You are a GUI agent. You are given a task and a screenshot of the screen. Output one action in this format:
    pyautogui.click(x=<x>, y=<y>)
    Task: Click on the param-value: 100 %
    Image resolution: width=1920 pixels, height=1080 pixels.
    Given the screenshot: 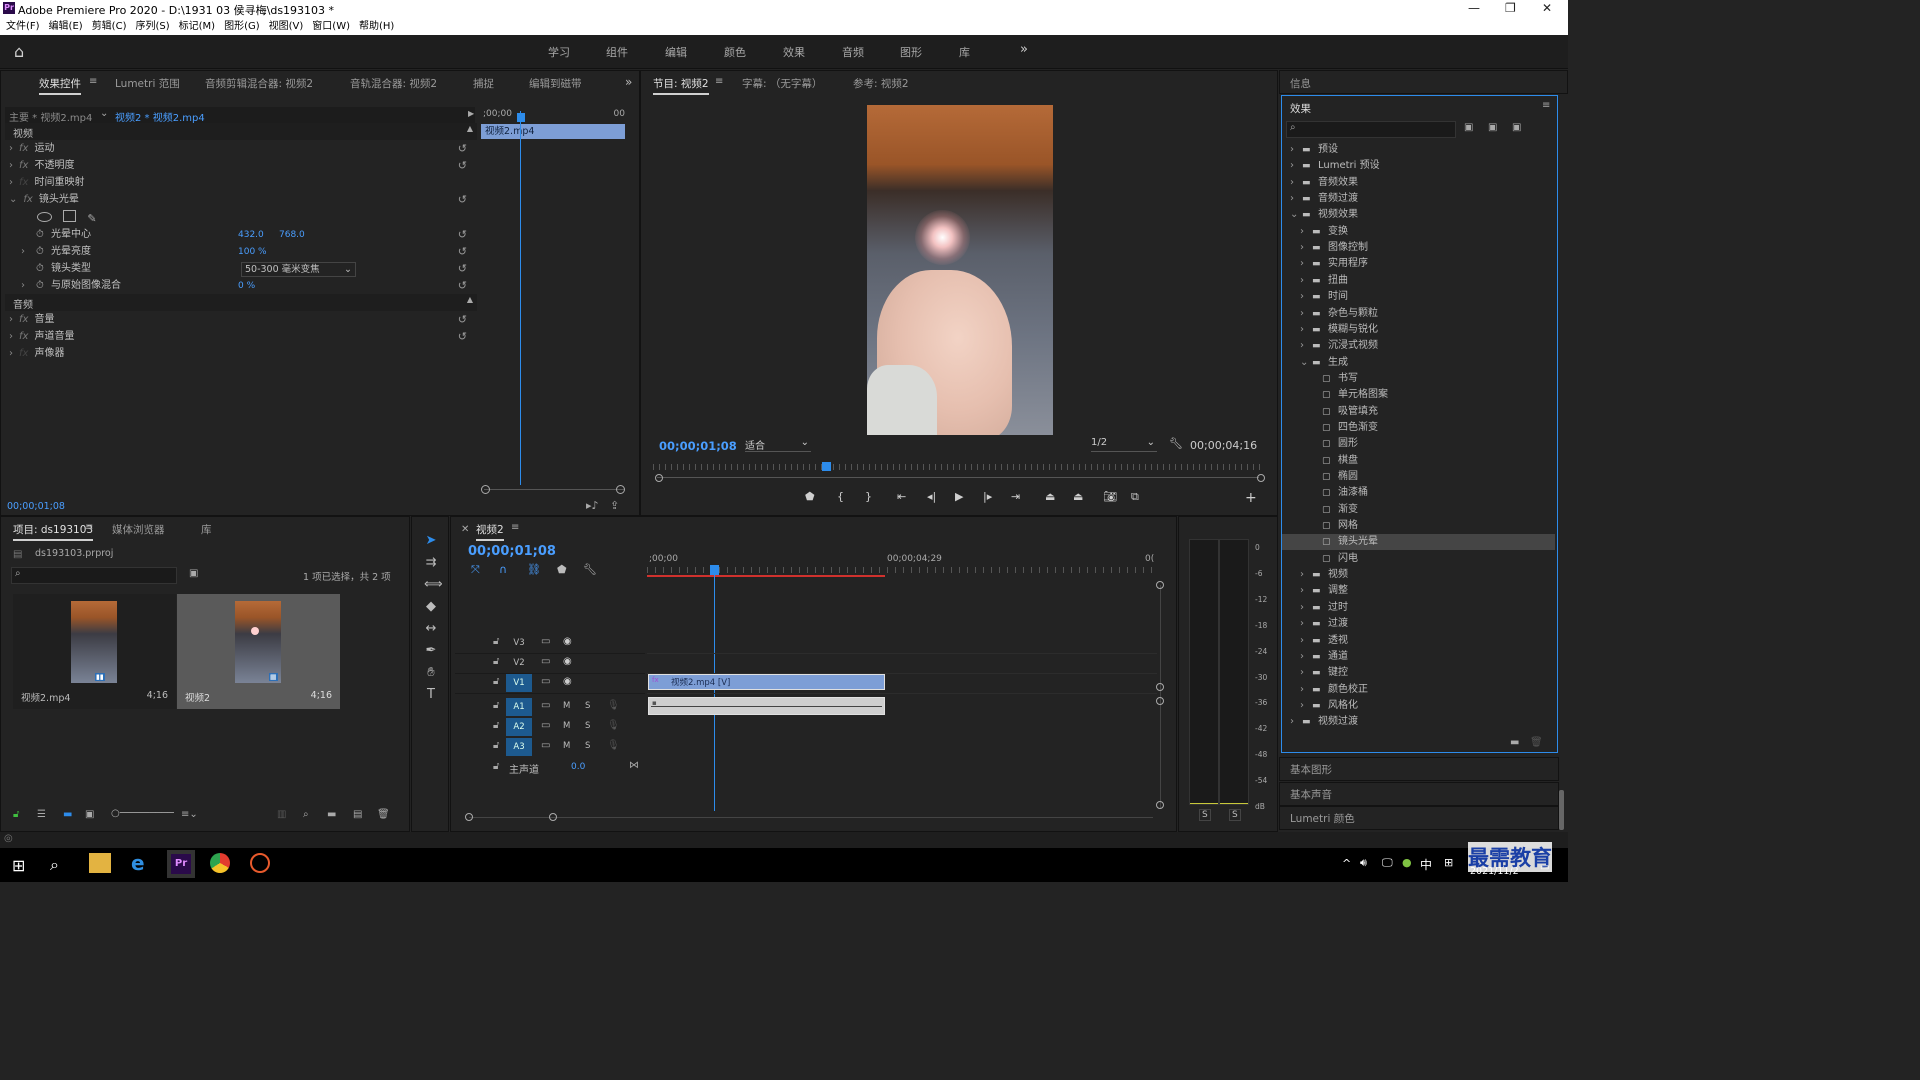 What is the action you would take?
    pyautogui.click(x=252, y=252)
    